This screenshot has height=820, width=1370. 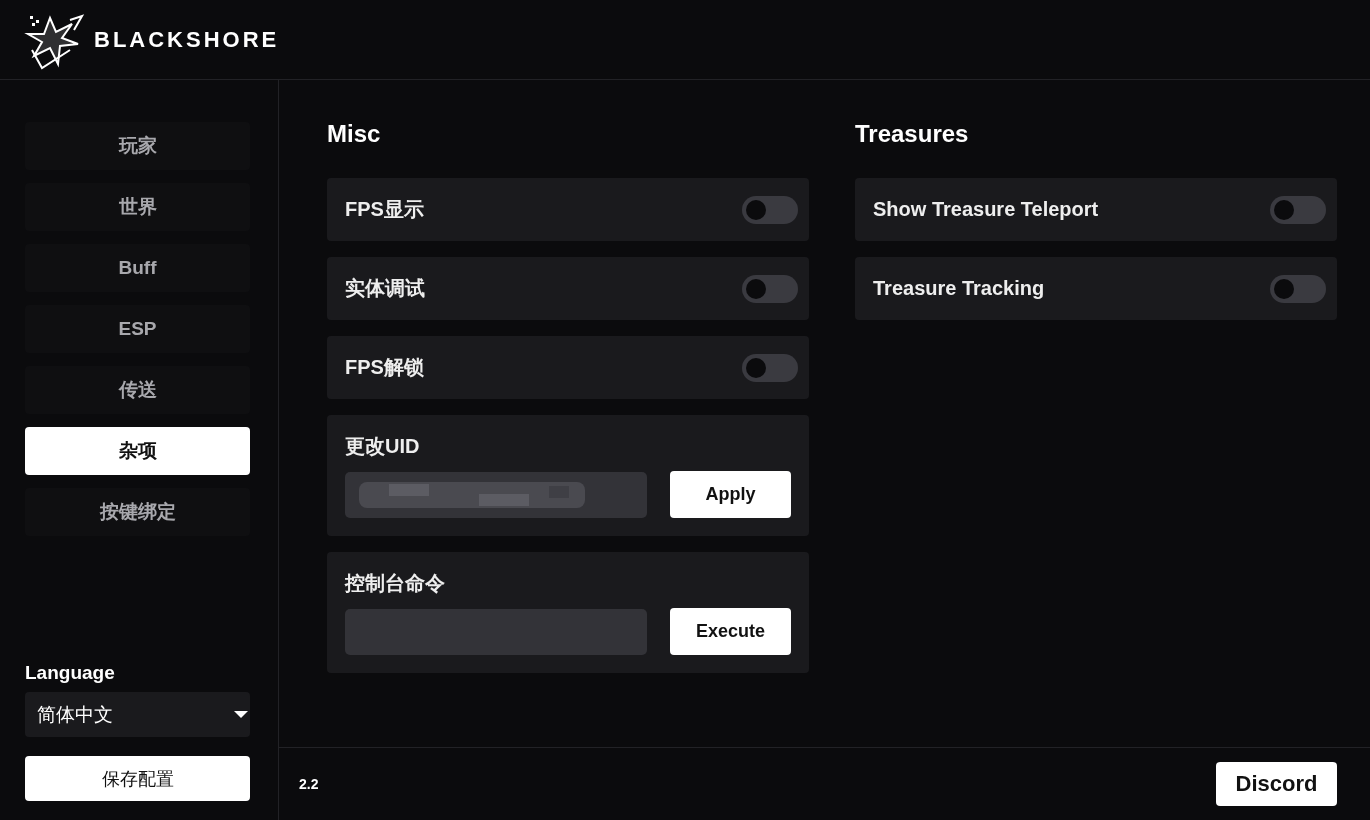 I want to click on setting-label: FPS显示, so click(x=384, y=209).